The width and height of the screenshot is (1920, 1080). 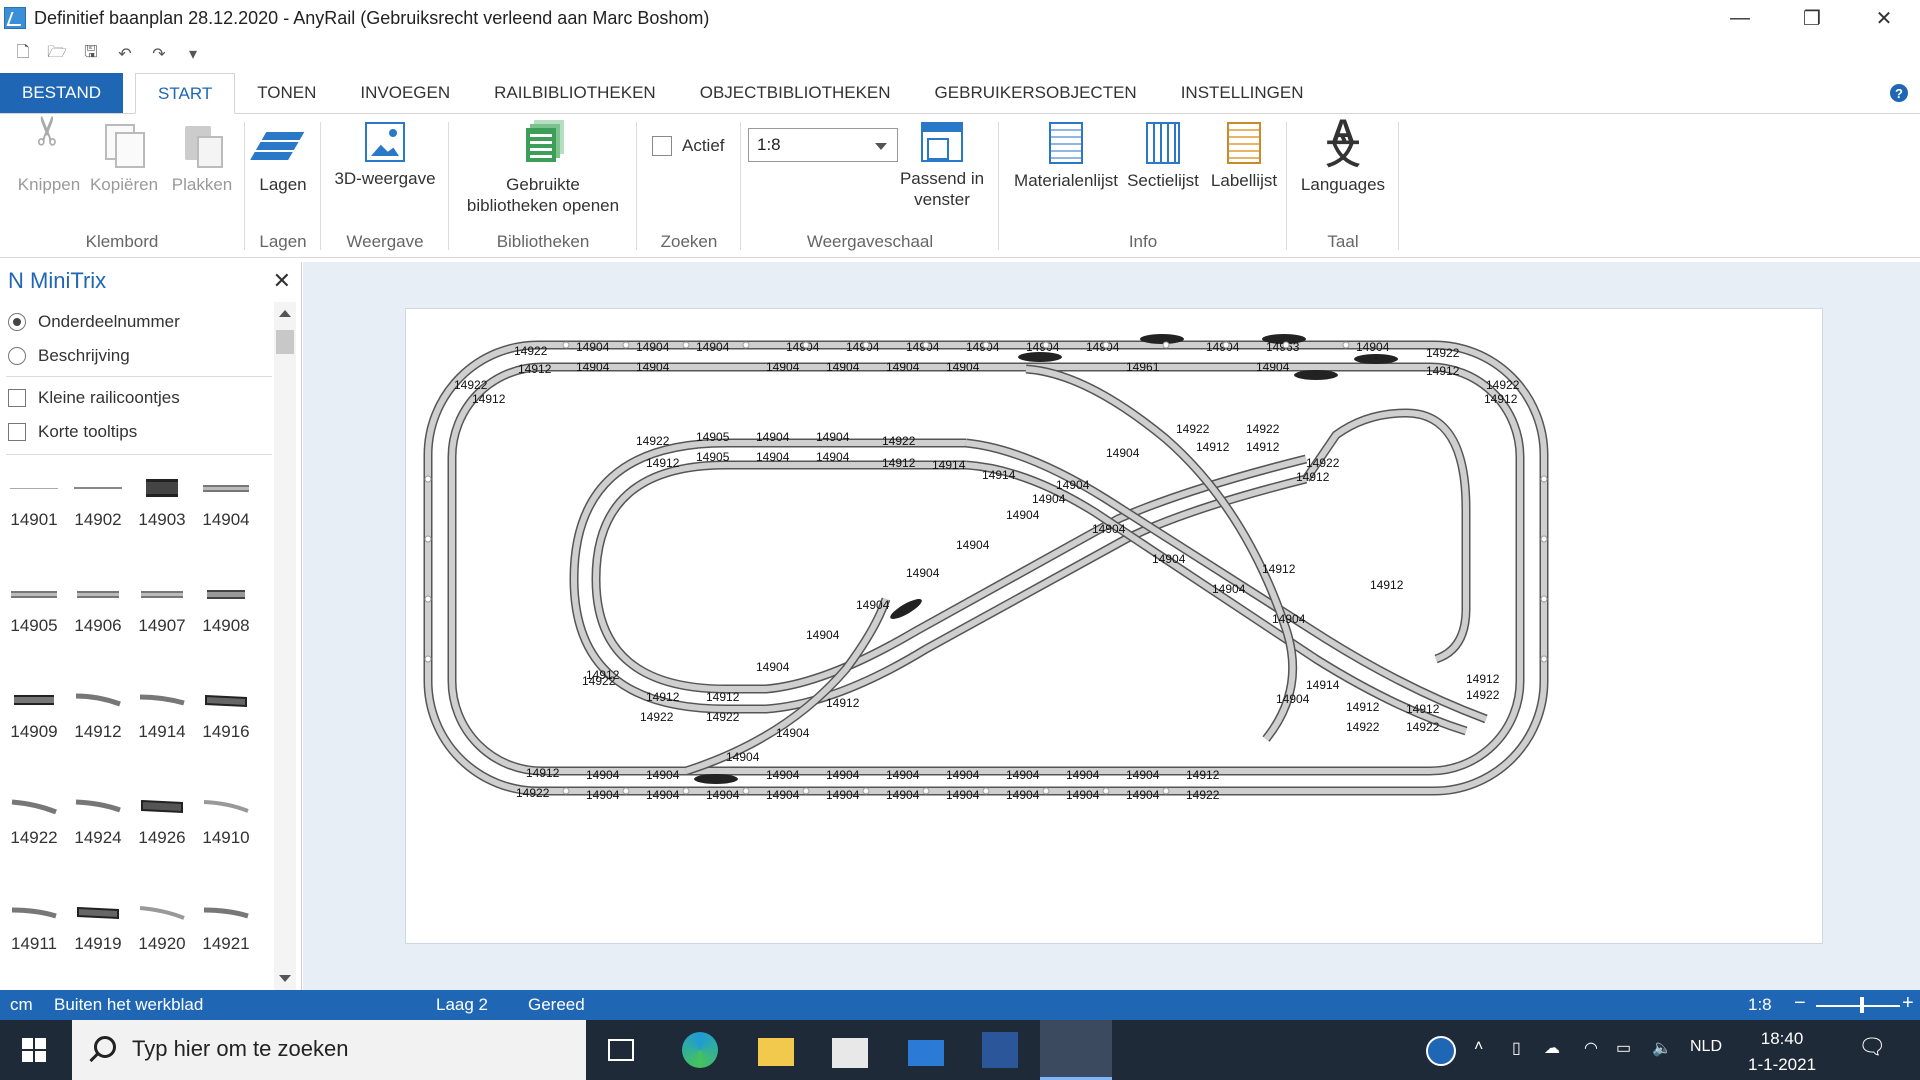 What do you see at coordinates (1662, 1048) in the screenshot?
I see `volume-icon: 🔈` at bounding box center [1662, 1048].